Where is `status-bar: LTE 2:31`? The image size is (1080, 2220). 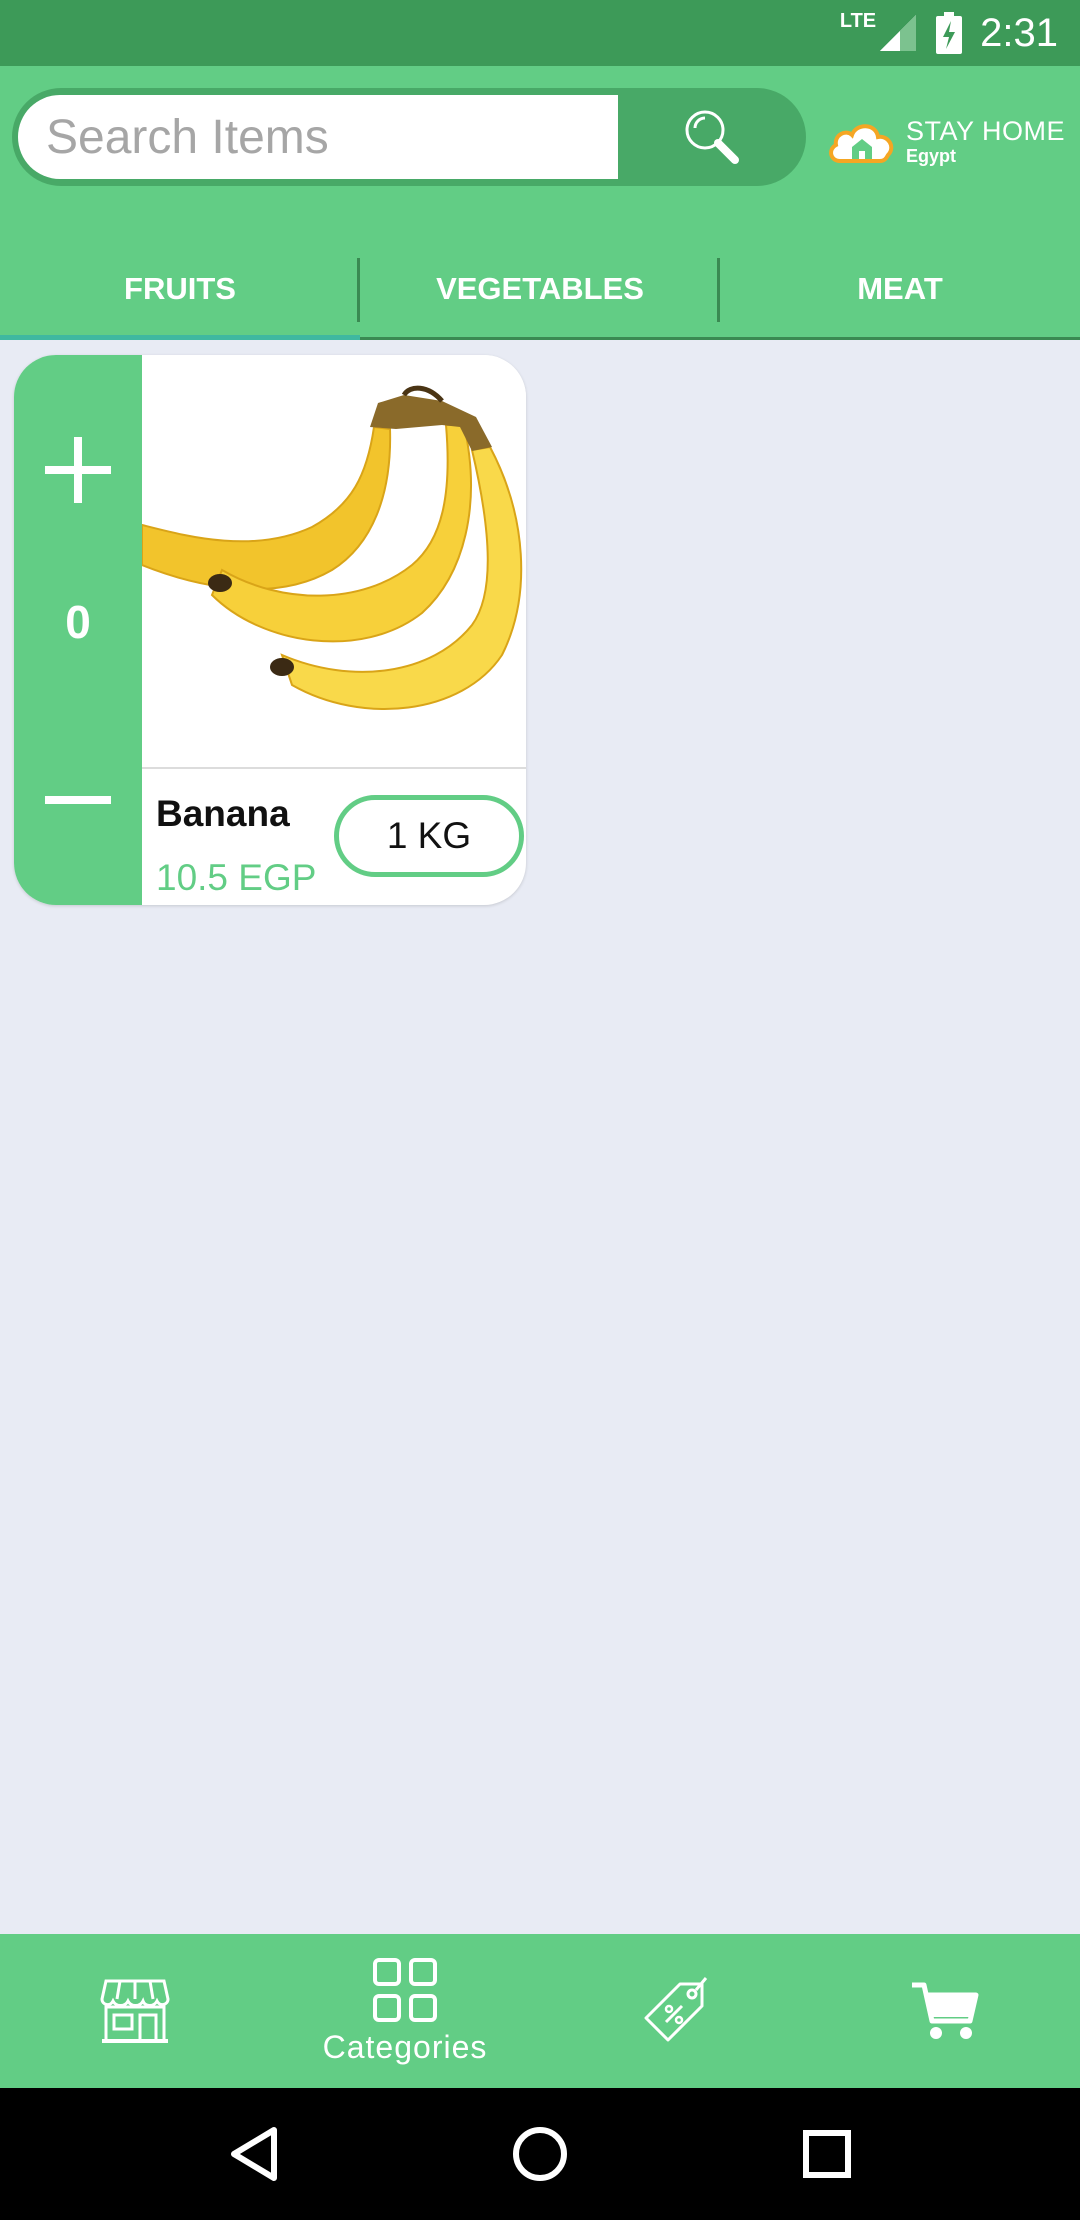 status-bar: LTE 2:31 is located at coordinates (540, 33).